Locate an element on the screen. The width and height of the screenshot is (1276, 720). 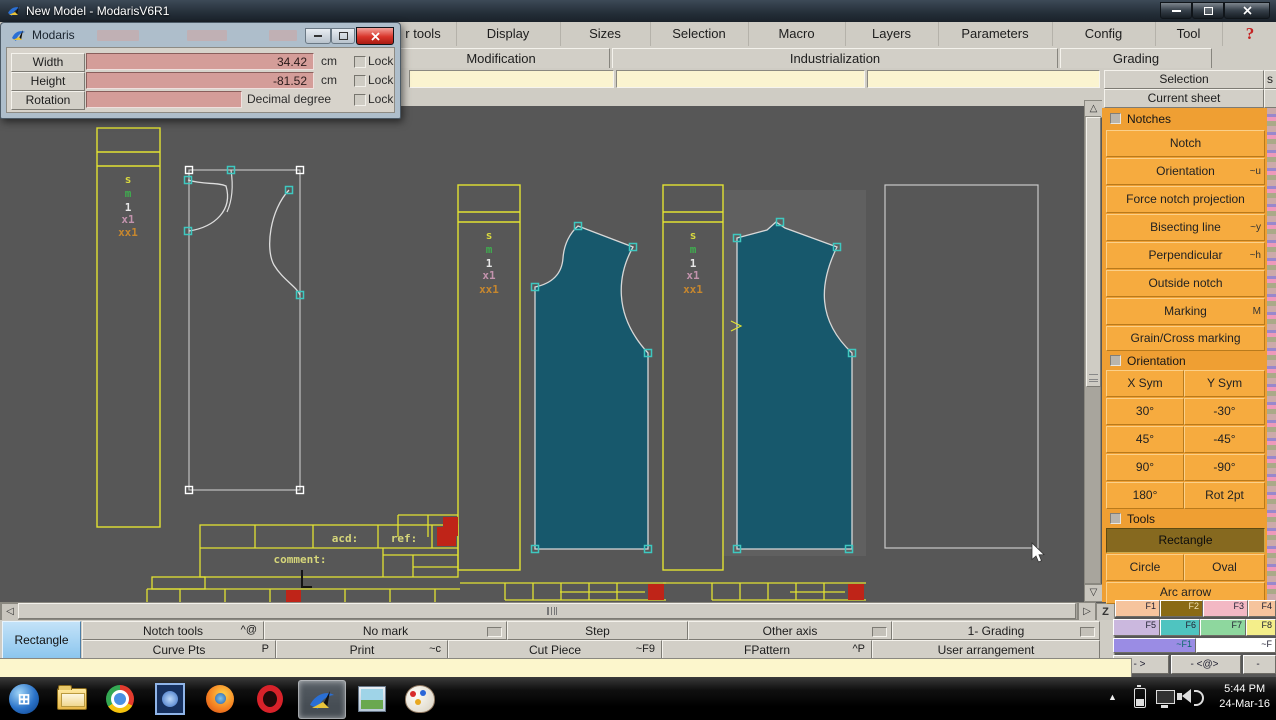
active-tool-indicator: Rectangle is located at coordinates (41, 640).